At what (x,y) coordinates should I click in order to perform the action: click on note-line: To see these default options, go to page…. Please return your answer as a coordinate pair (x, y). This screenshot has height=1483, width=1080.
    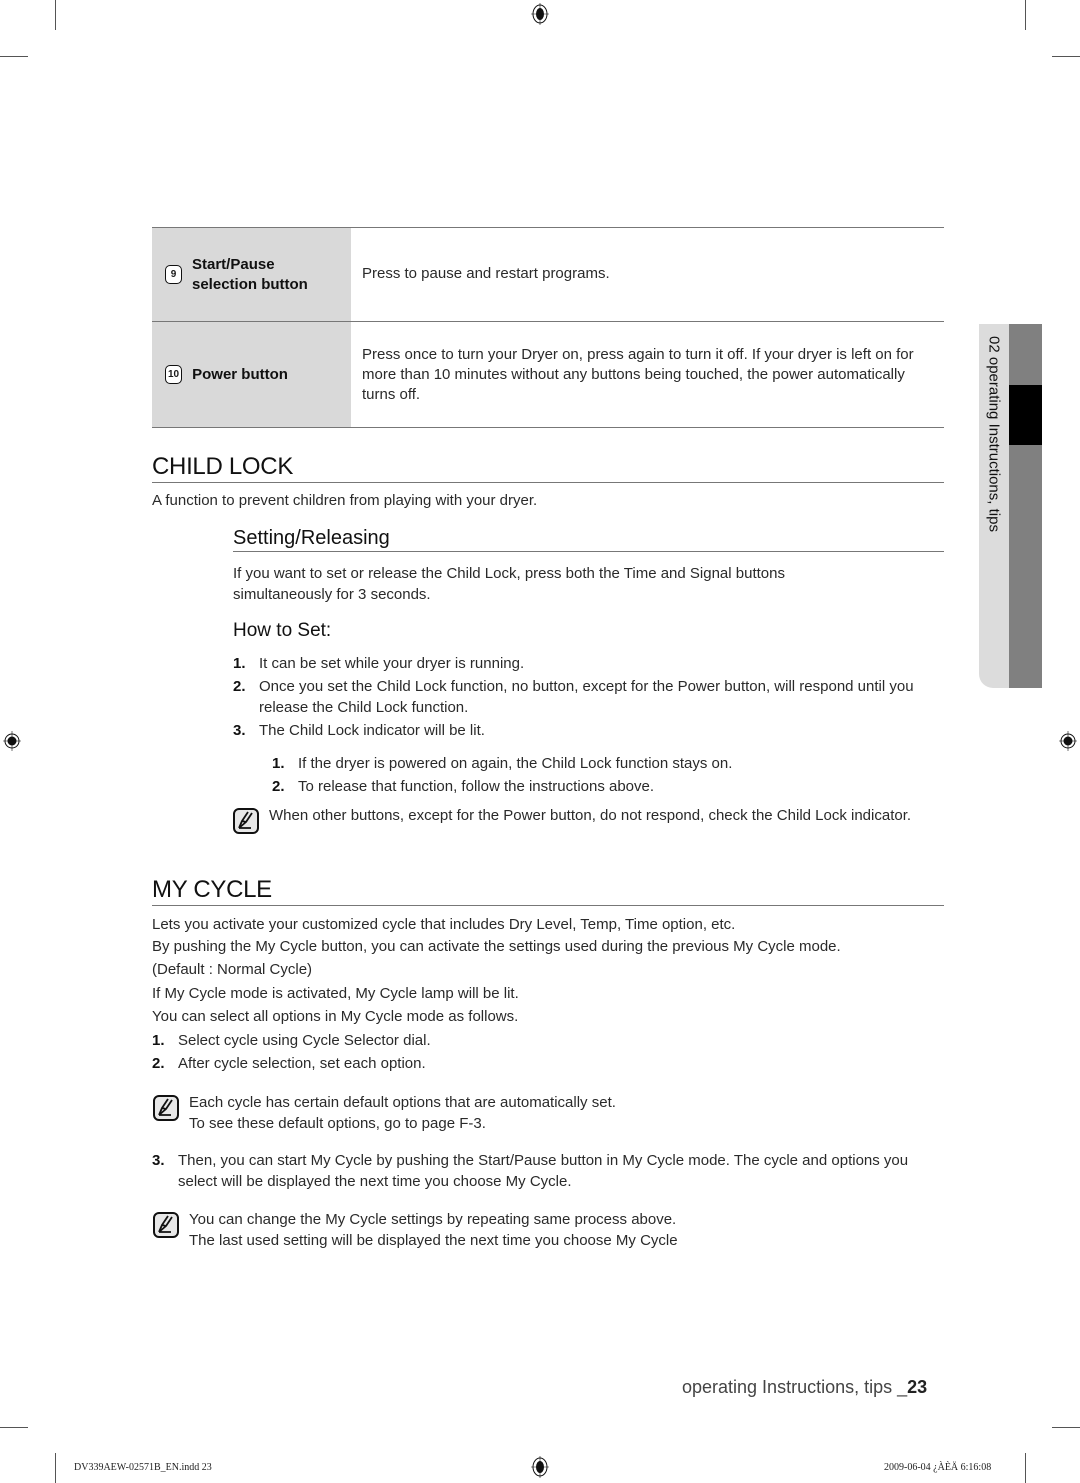
    Looking at the image, I should click on (337, 1123).